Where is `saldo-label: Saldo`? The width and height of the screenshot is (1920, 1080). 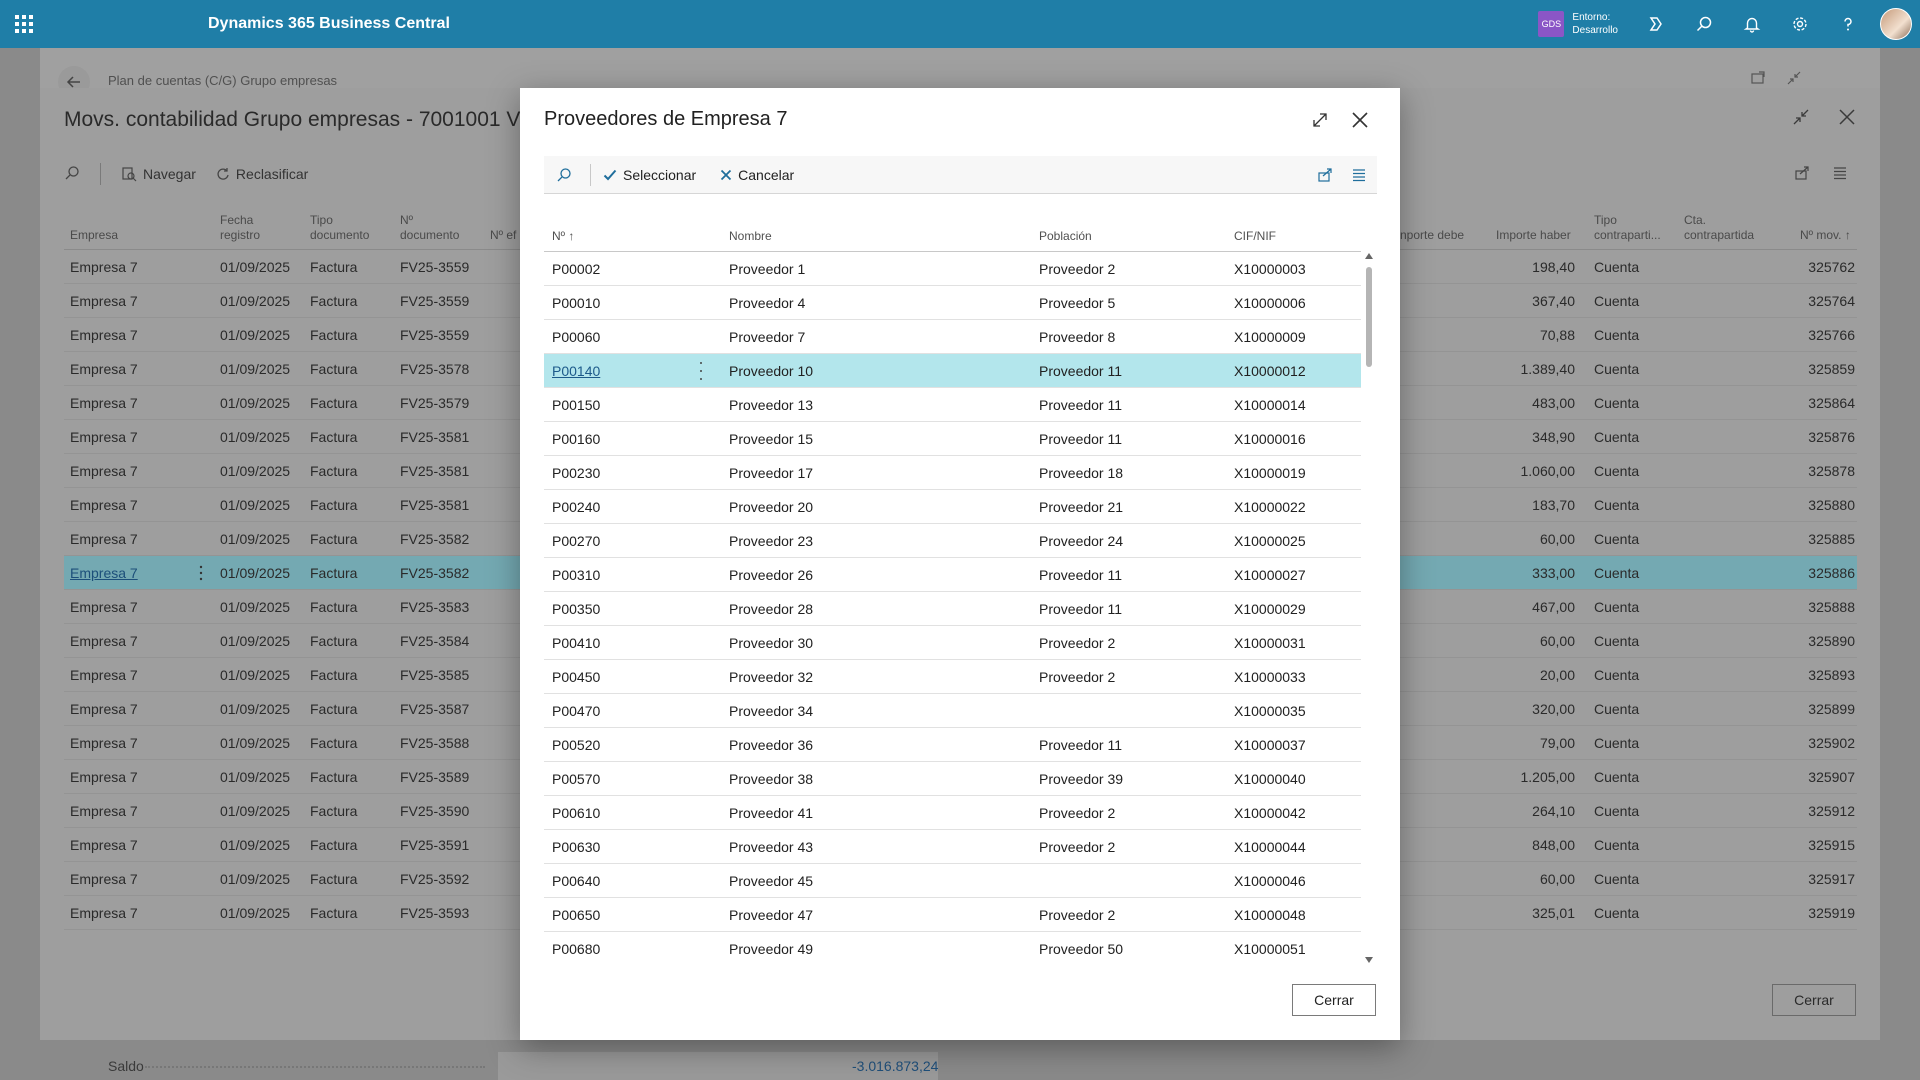
saldo-label: Saldo is located at coordinates (126, 1066).